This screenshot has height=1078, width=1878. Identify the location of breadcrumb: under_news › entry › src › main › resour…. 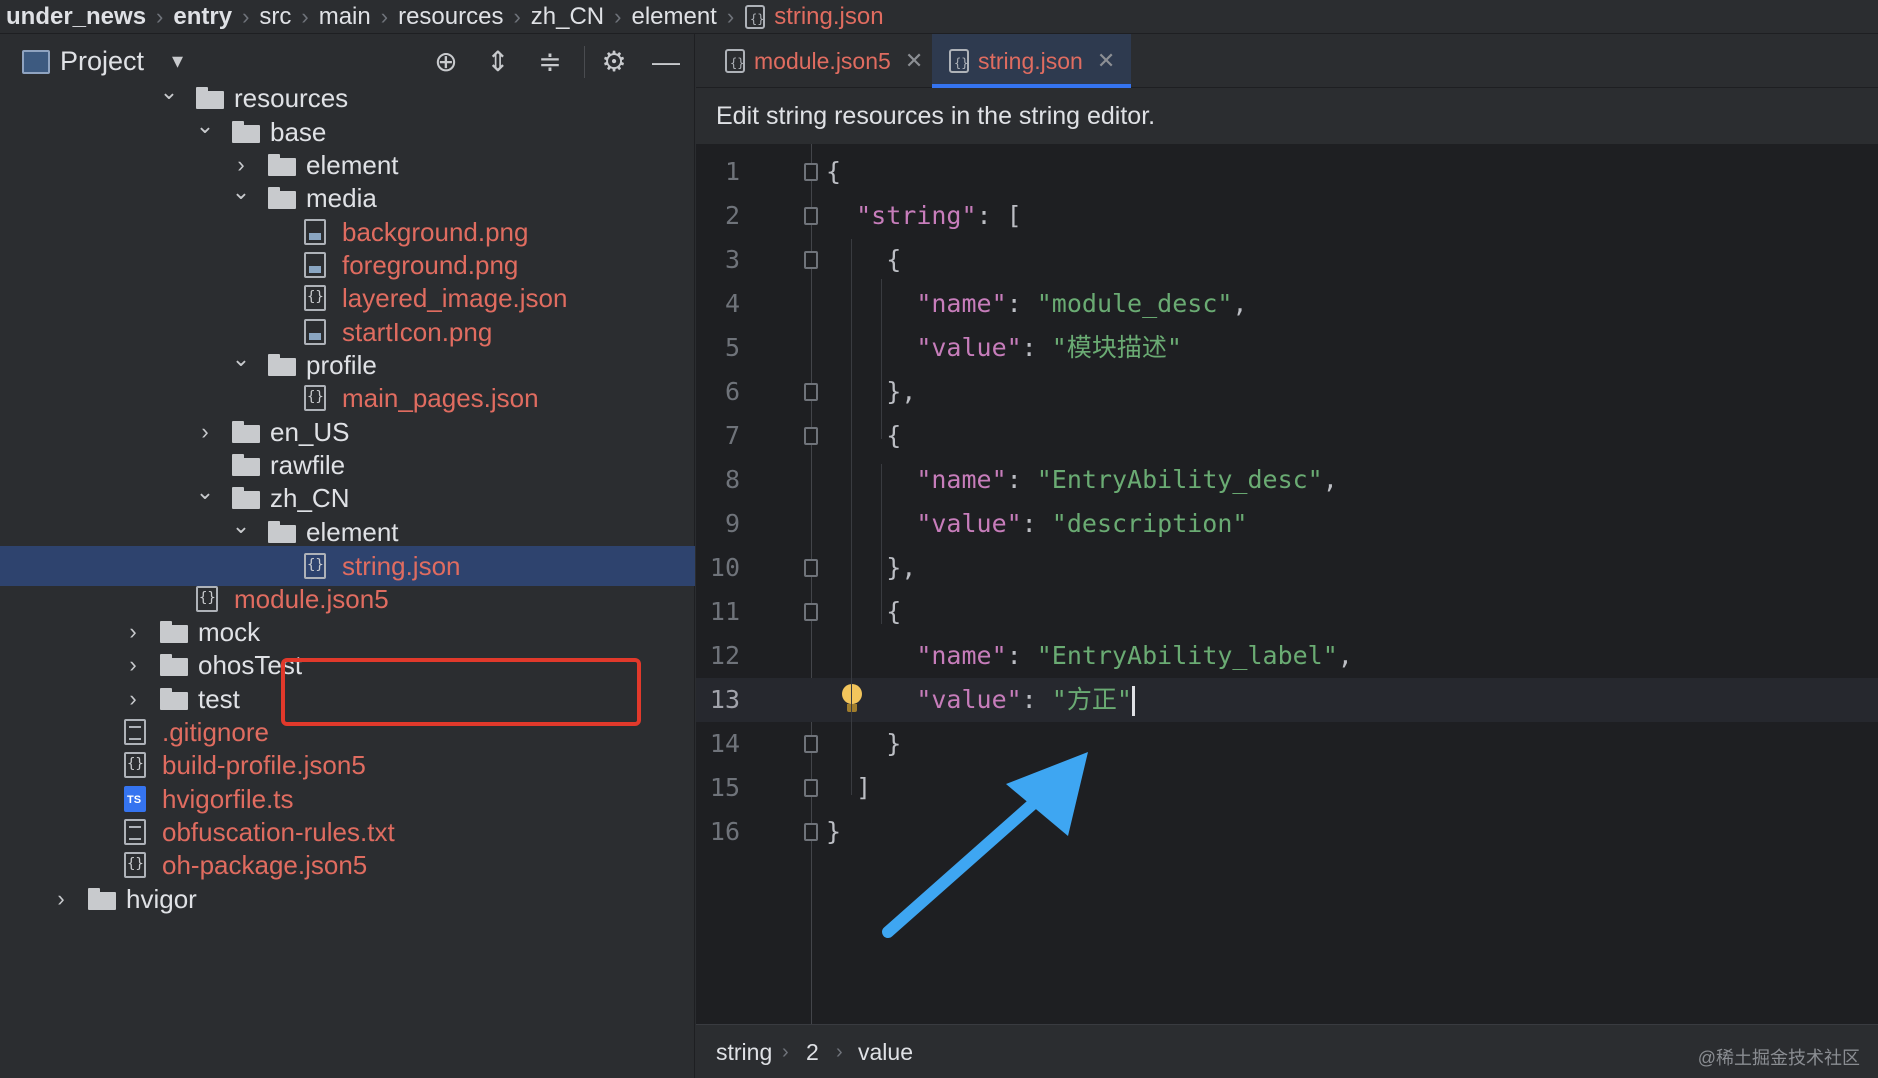
(939, 17).